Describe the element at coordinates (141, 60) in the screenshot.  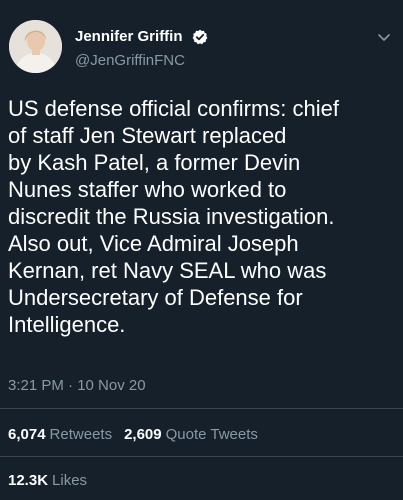
I see `handle: @JenGriffinFNC` at that location.